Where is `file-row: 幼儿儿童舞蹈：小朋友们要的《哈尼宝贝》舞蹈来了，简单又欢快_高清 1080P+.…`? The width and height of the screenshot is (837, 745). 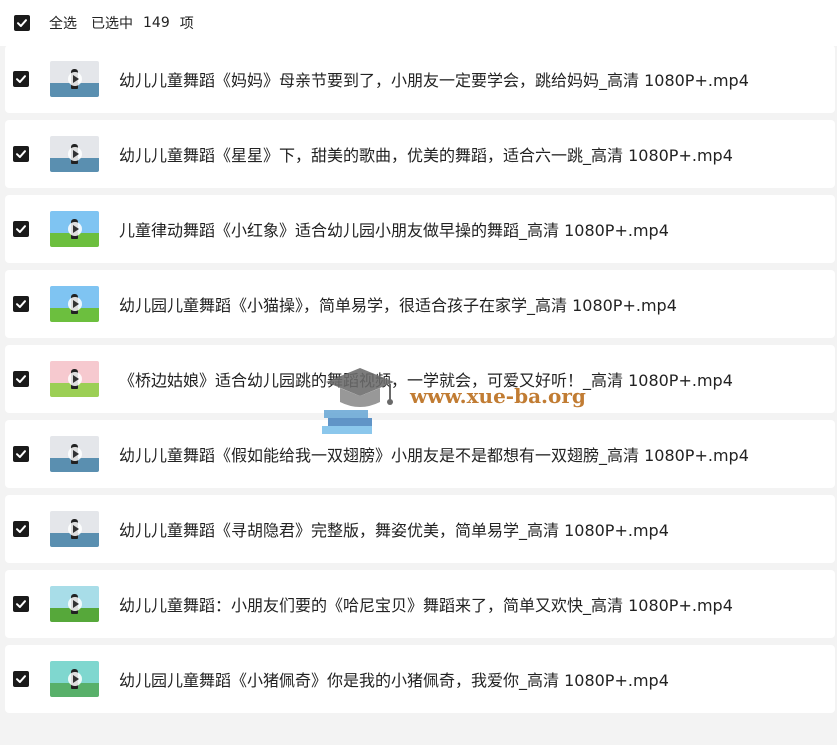 file-row: 幼儿儿童舞蹈：小朋友们要的《哈尼宝贝》舞蹈来了，简单又欢快_高清 1080P+.… is located at coordinates (420, 604).